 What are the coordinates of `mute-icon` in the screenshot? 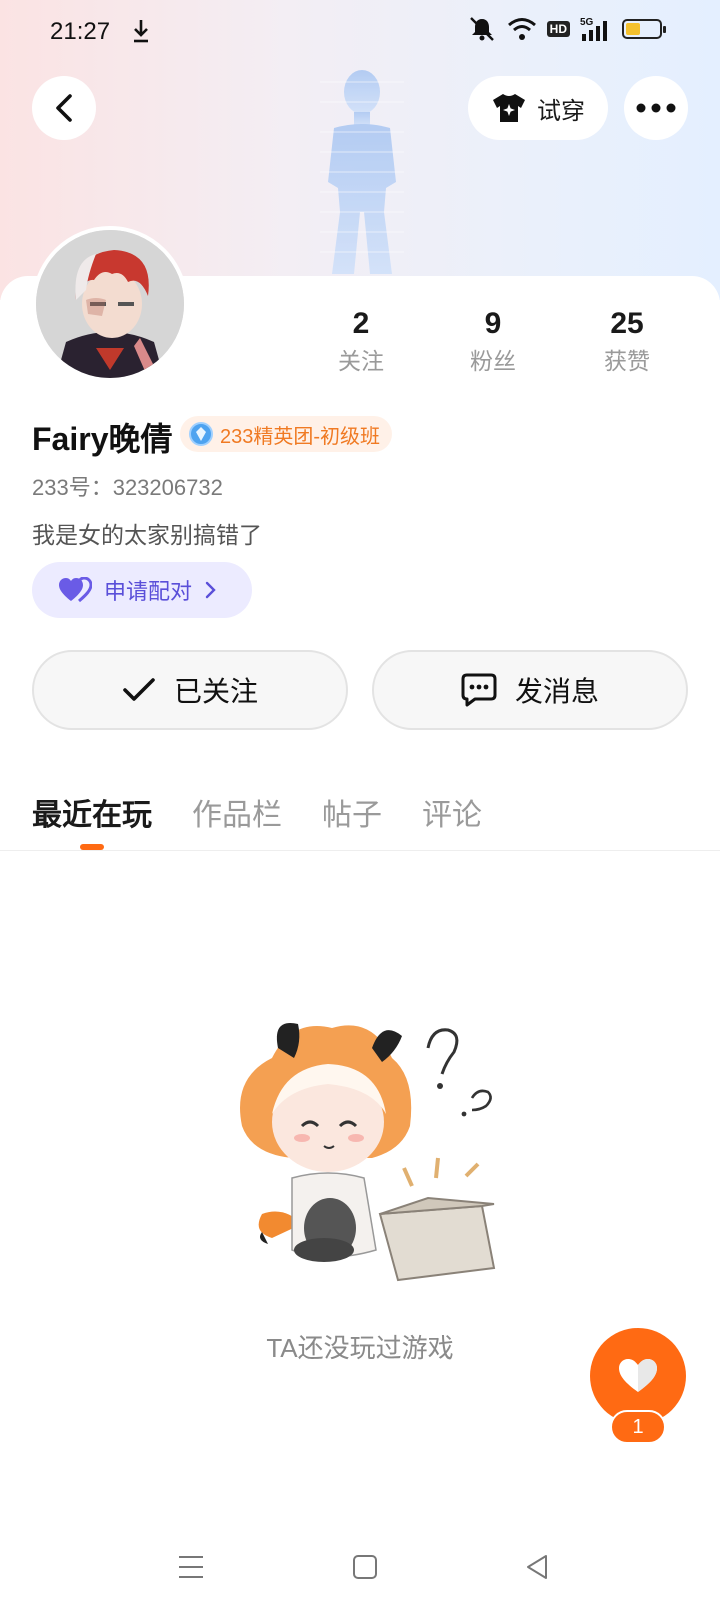 It's located at (481, 29).